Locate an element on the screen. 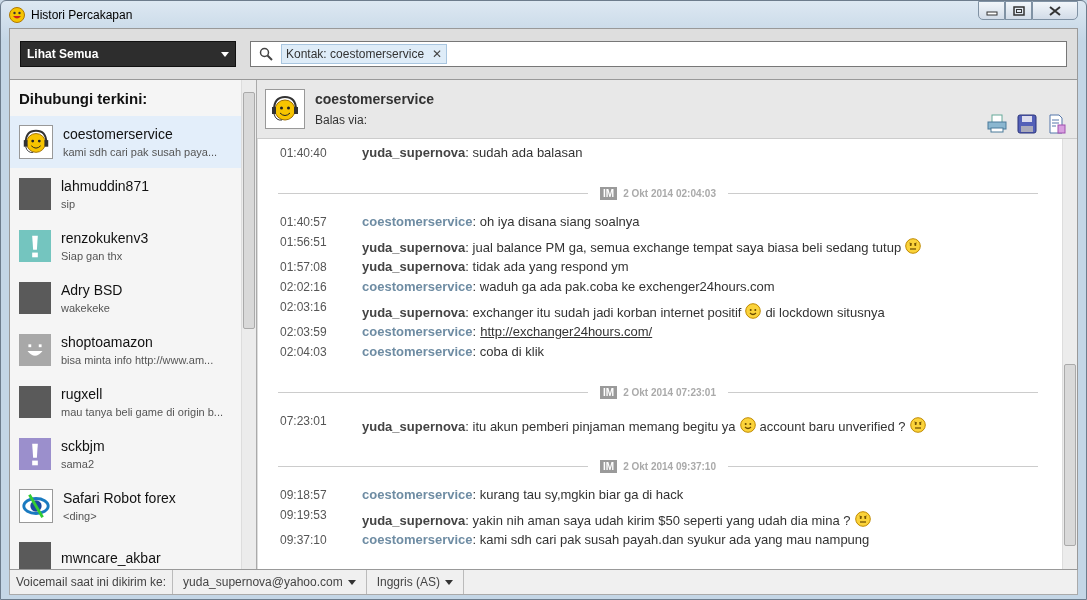 The image size is (1087, 600). timestamp: 01:40:57 is located at coordinates (303, 221).